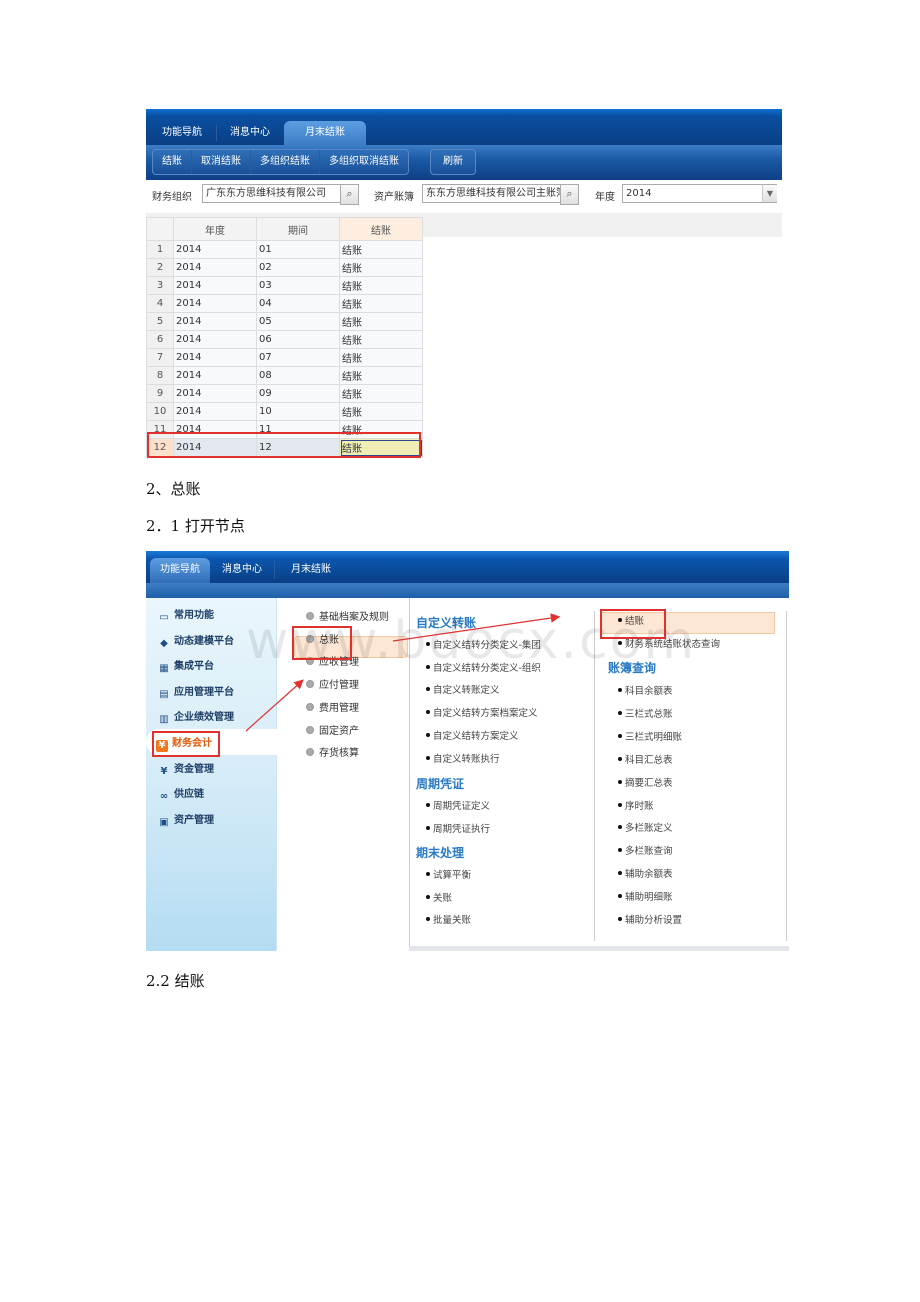 The image size is (920, 1302). I want to click on close-button-group: 结账 取消结账 多组织结账 多组织取消结账, so click(280, 162).